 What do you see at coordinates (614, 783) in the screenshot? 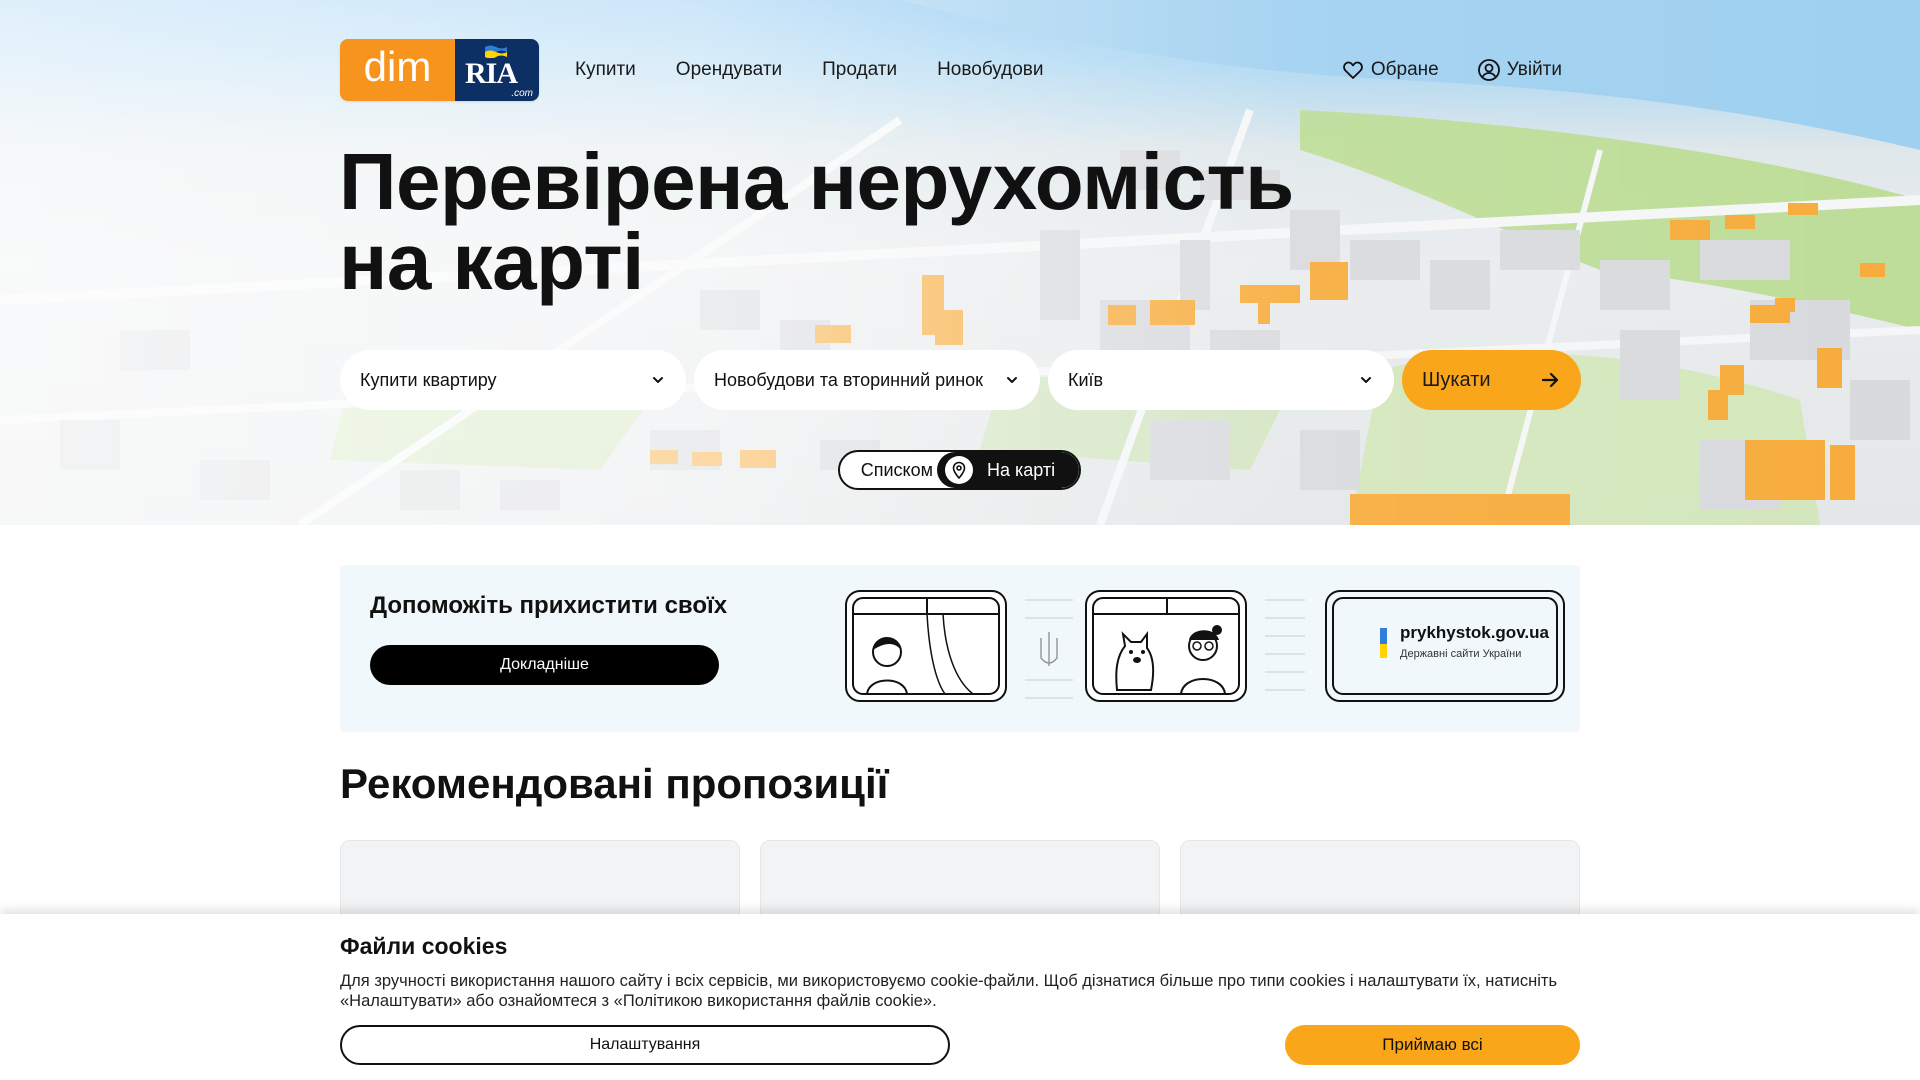
I see `recommended-title: Рекомендовані пропозиції` at bounding box center [614, 783].